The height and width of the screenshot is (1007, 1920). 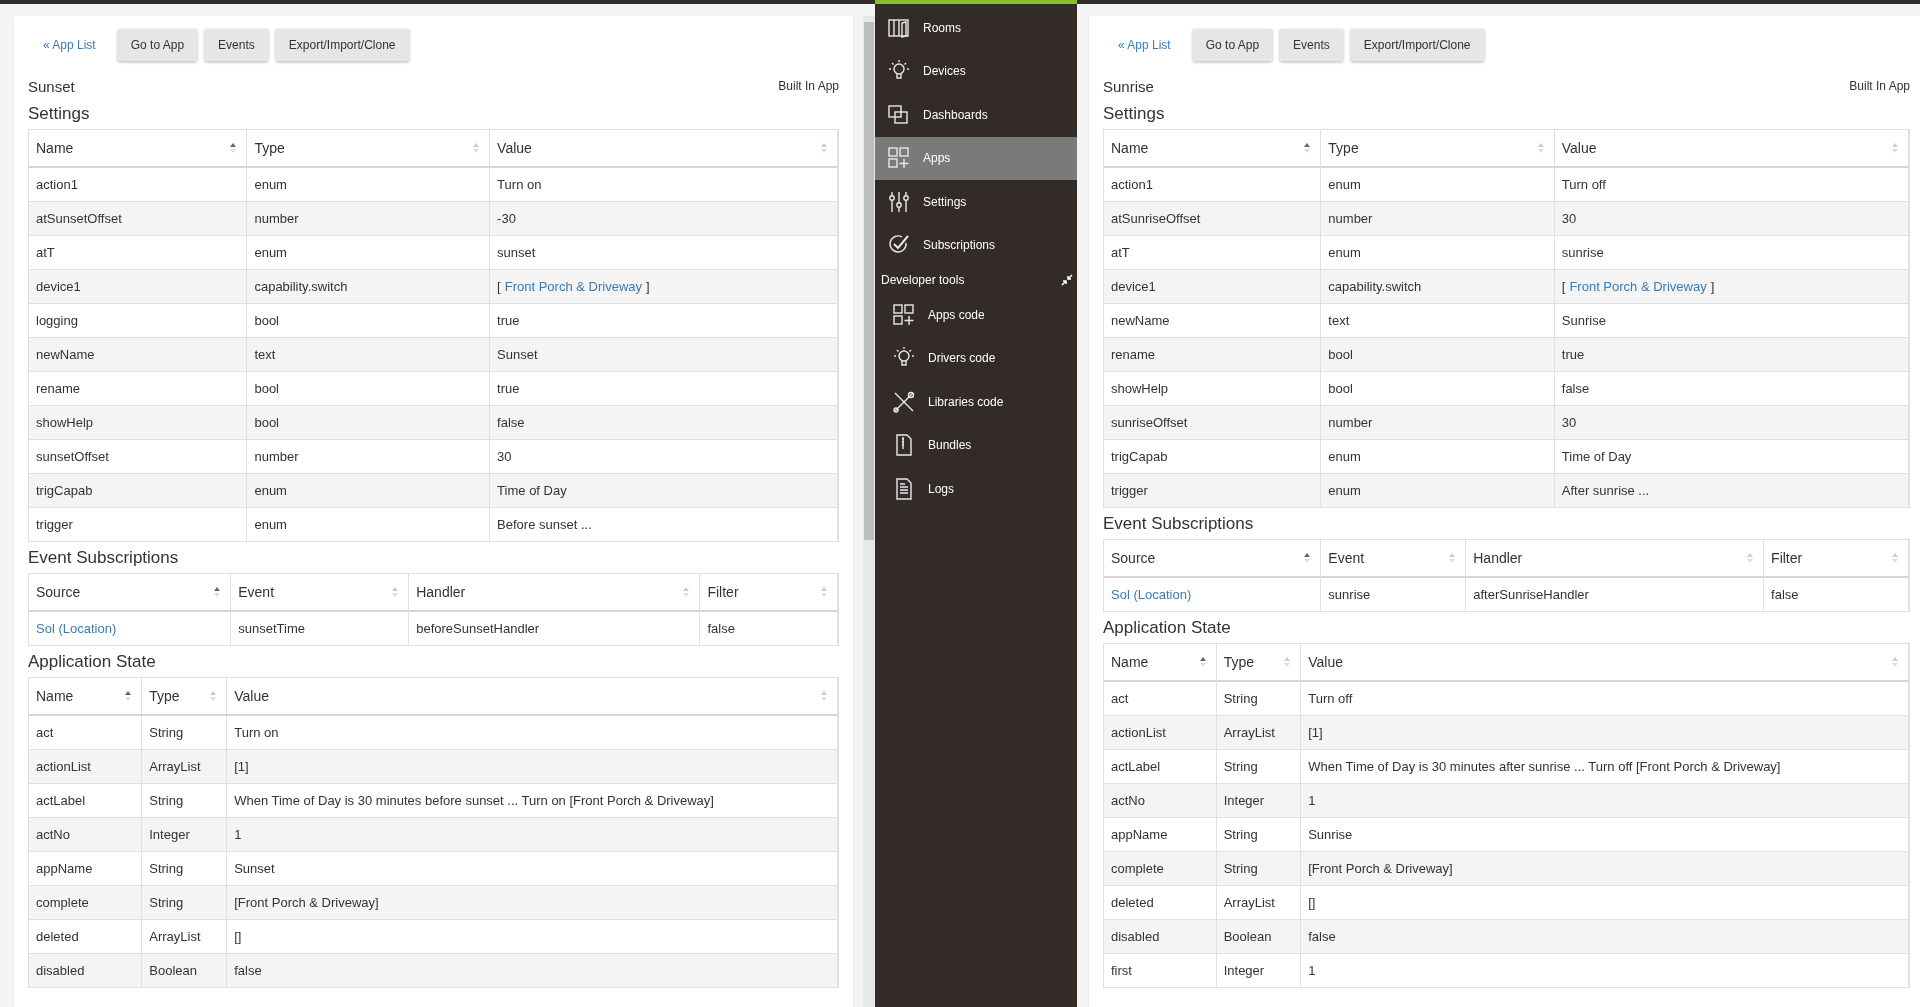 What do you see at coordinates (899, 201) in the screenshot?
I see `sliders-icon` at bounding box center [899, 201].